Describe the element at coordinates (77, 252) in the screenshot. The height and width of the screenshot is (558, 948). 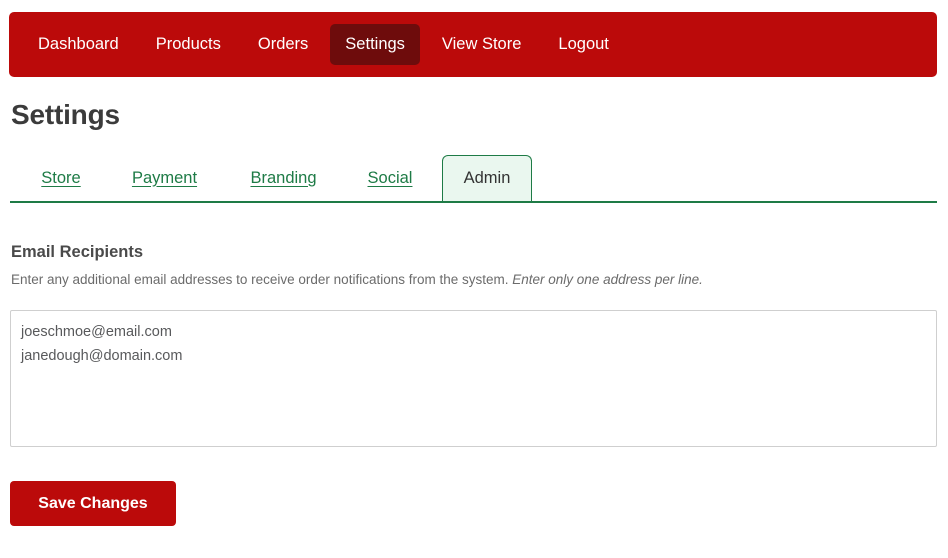
I see `section-heading-email-recipients: Email Recipients` at that location.